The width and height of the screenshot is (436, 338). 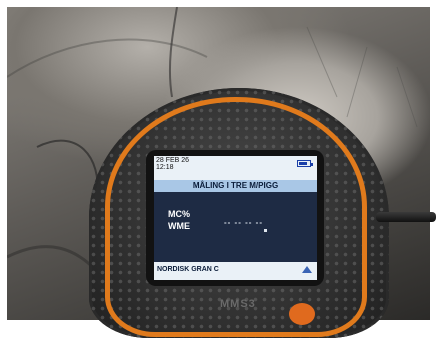 I want to click on material-text: NORDISK GRAN C, so click(x=188, y=269).